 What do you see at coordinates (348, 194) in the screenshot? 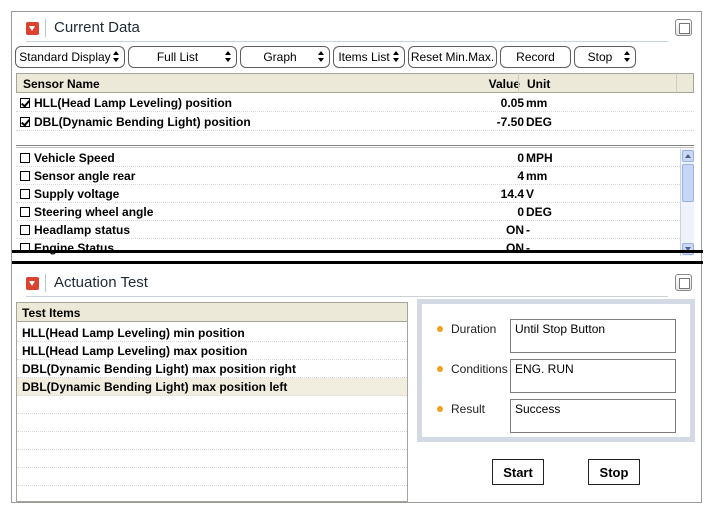
I see `table-row: Supply voltage 14.4 V` at bounding box center [348, 194].